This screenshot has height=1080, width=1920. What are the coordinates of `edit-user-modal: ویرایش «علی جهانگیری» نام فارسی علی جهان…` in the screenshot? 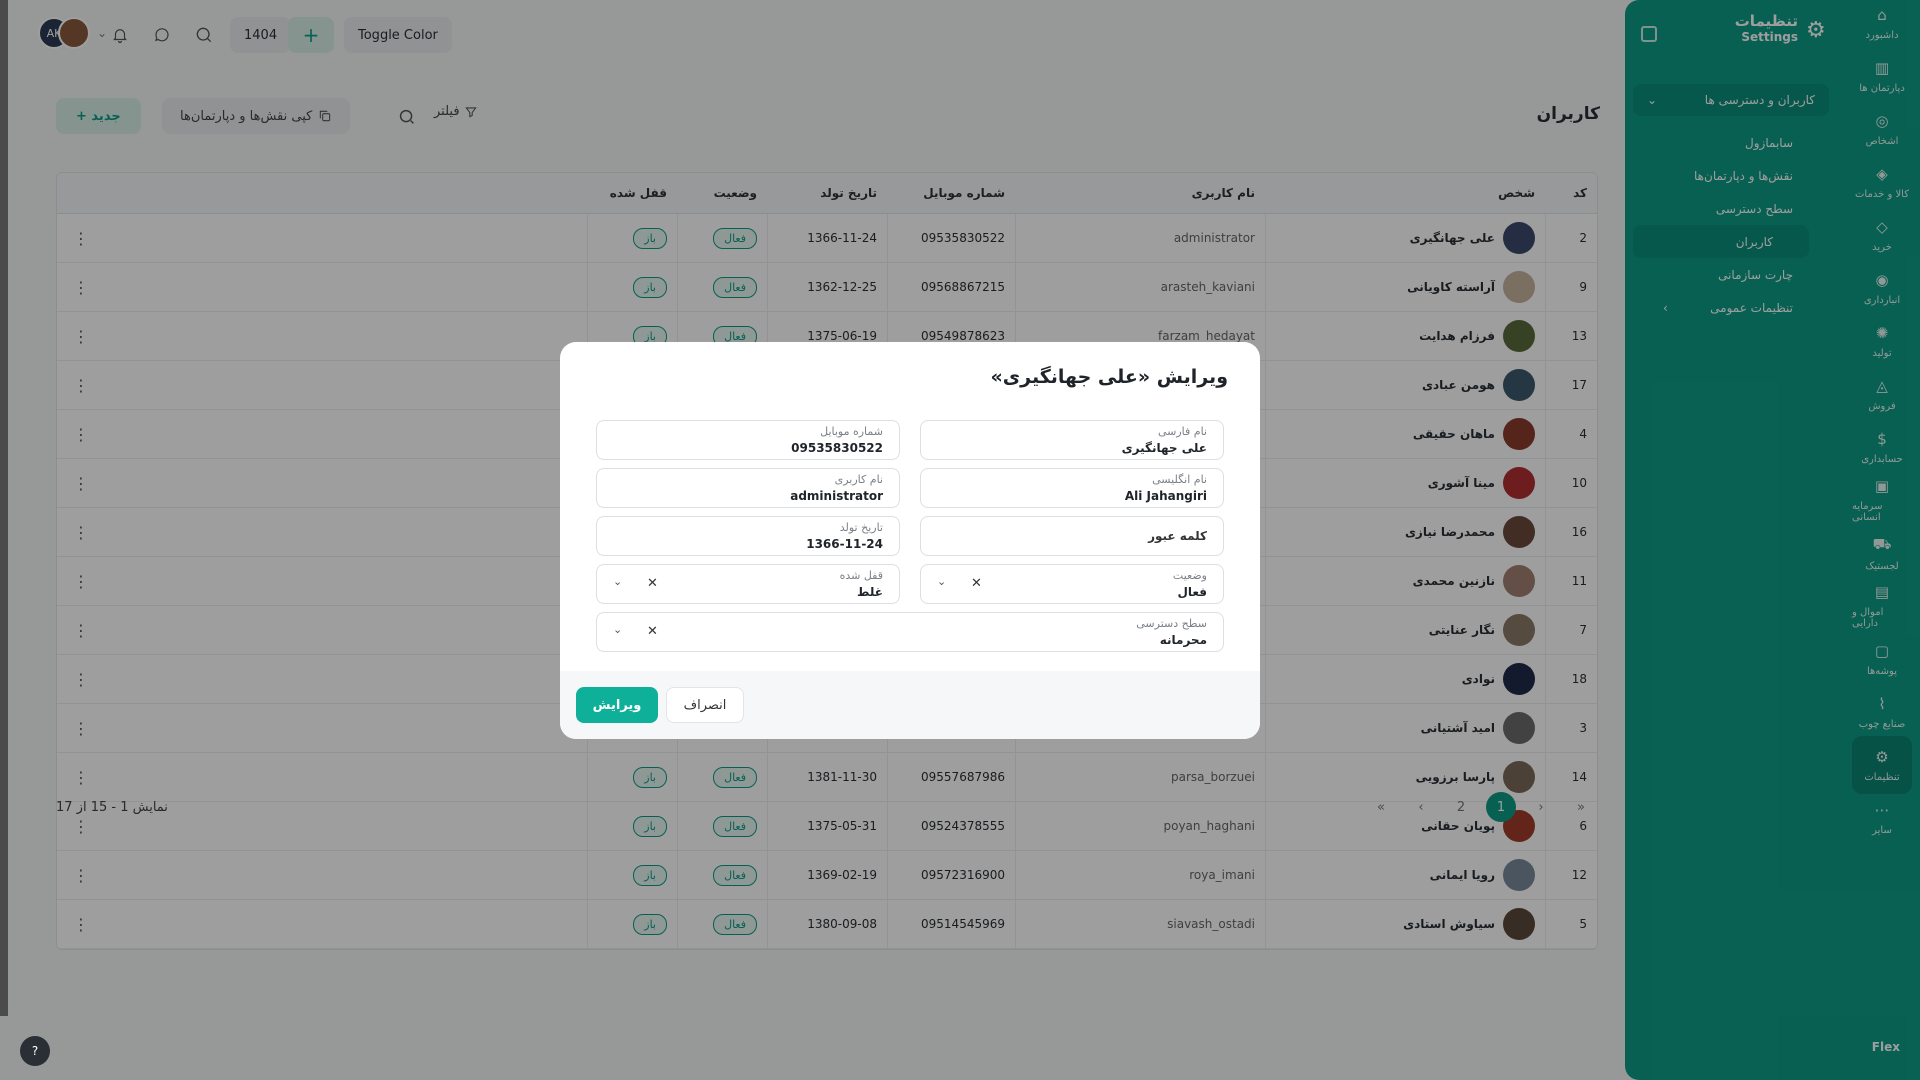 It's located at (910, 540).